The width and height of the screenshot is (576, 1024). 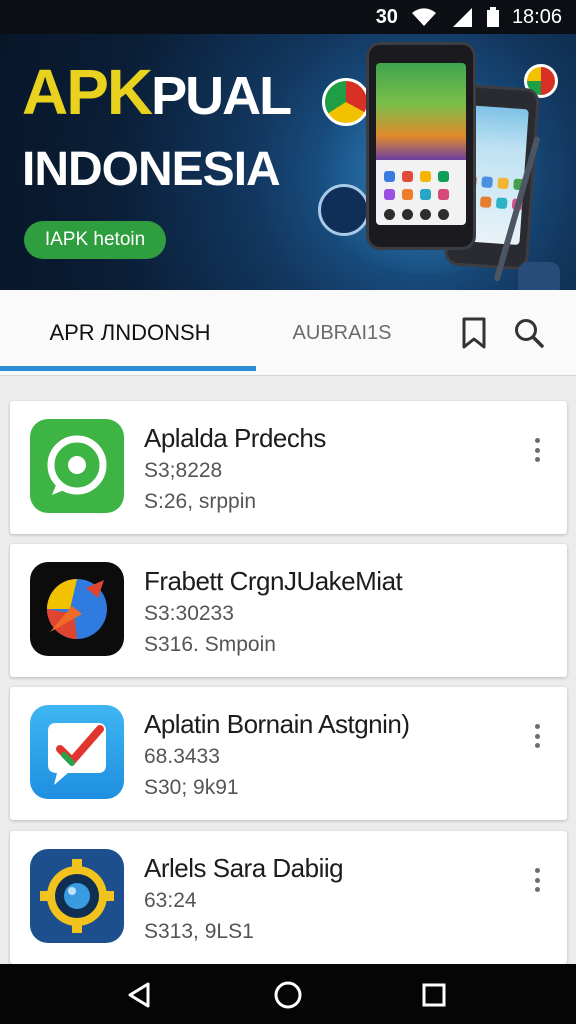 I want to click on app-list-item: Aplalda Prdechs S3;8228 S:26, srppin, so click(x=288, y=467).